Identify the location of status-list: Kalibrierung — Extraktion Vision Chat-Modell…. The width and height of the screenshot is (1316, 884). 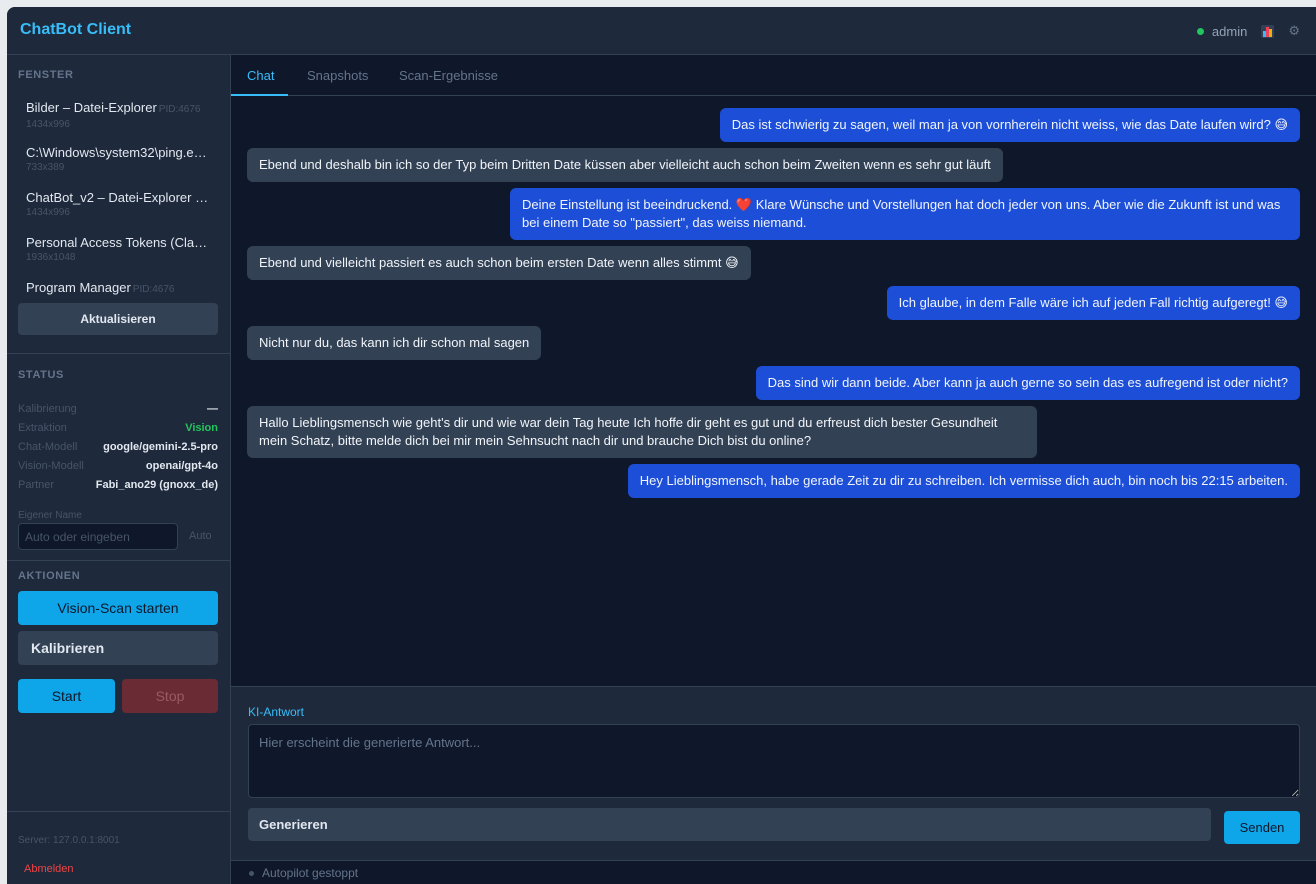
(118, 446).